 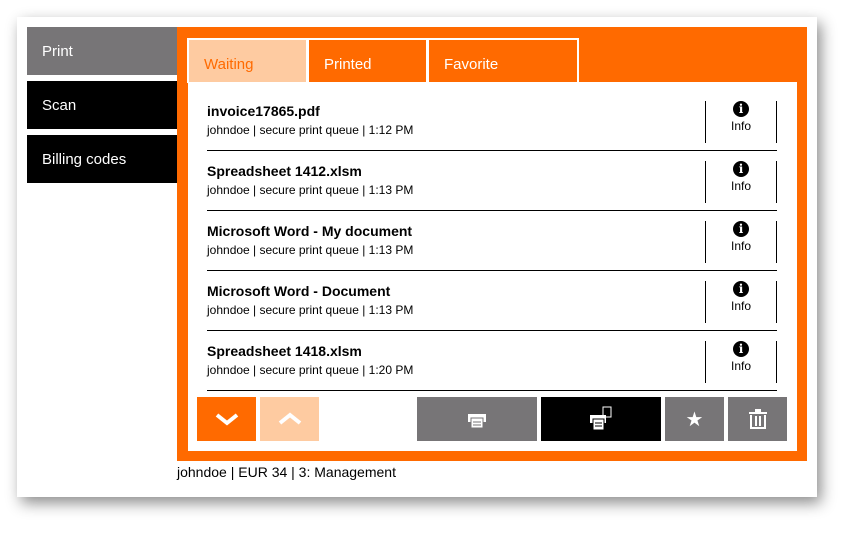 I want to click on chevron-up-icon, so click(x=289, y=418).